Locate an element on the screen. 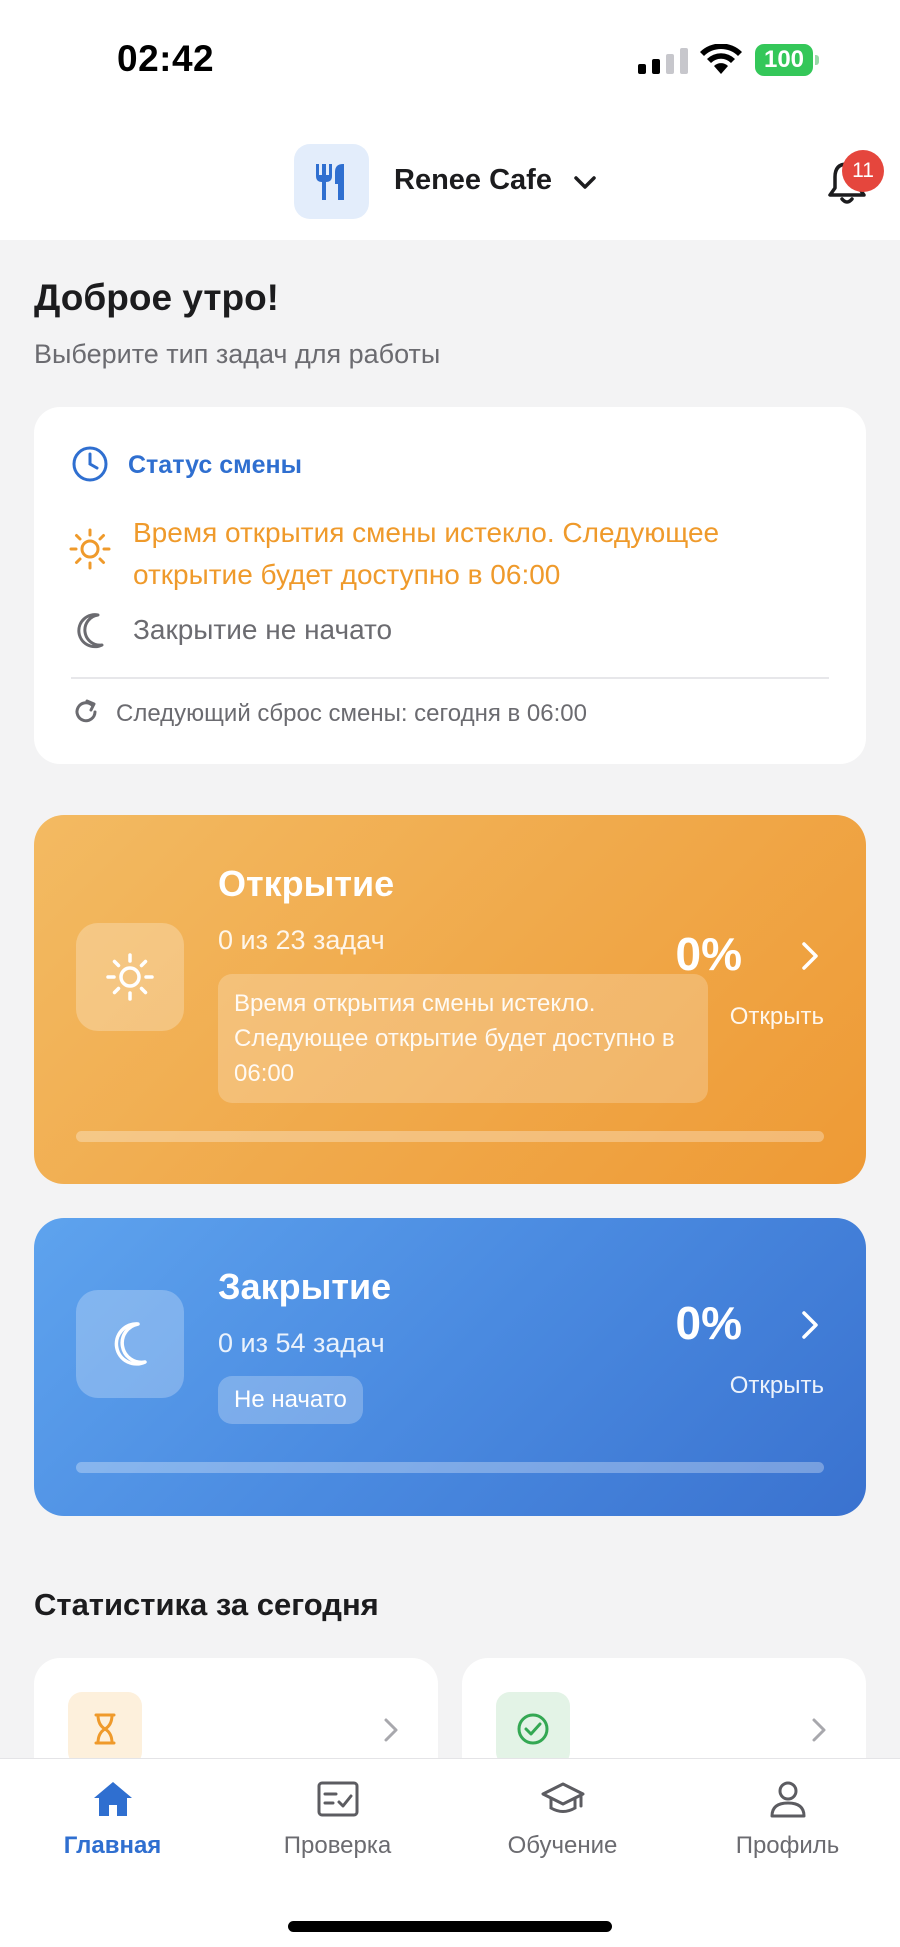  cafe-logo is located at coordinates (331, 181).